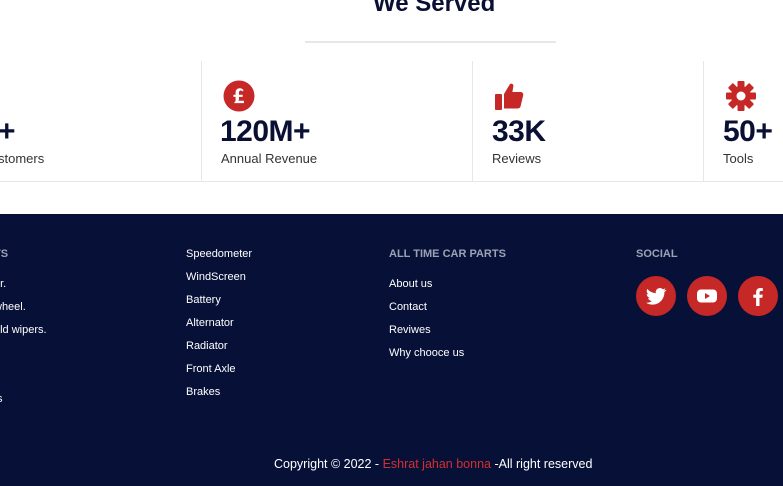  Describe the element at coordinates (588, 121) in the screenshot. I see `stat-reviews: 33K Reviews` at that location.